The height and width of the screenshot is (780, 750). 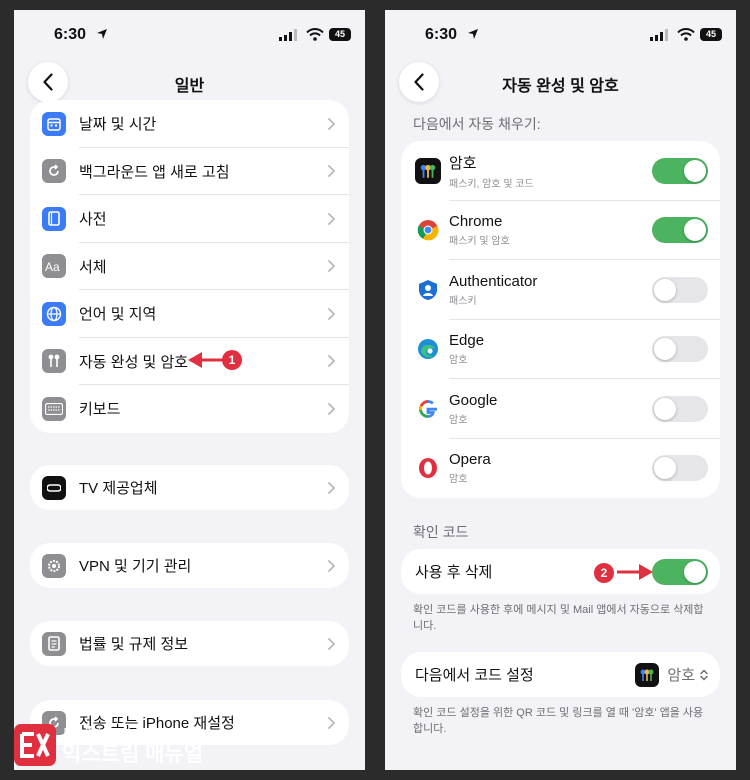 I want to click on settings-row-vpn: VPN 및 기기 관리, so click(x=189, y=565).